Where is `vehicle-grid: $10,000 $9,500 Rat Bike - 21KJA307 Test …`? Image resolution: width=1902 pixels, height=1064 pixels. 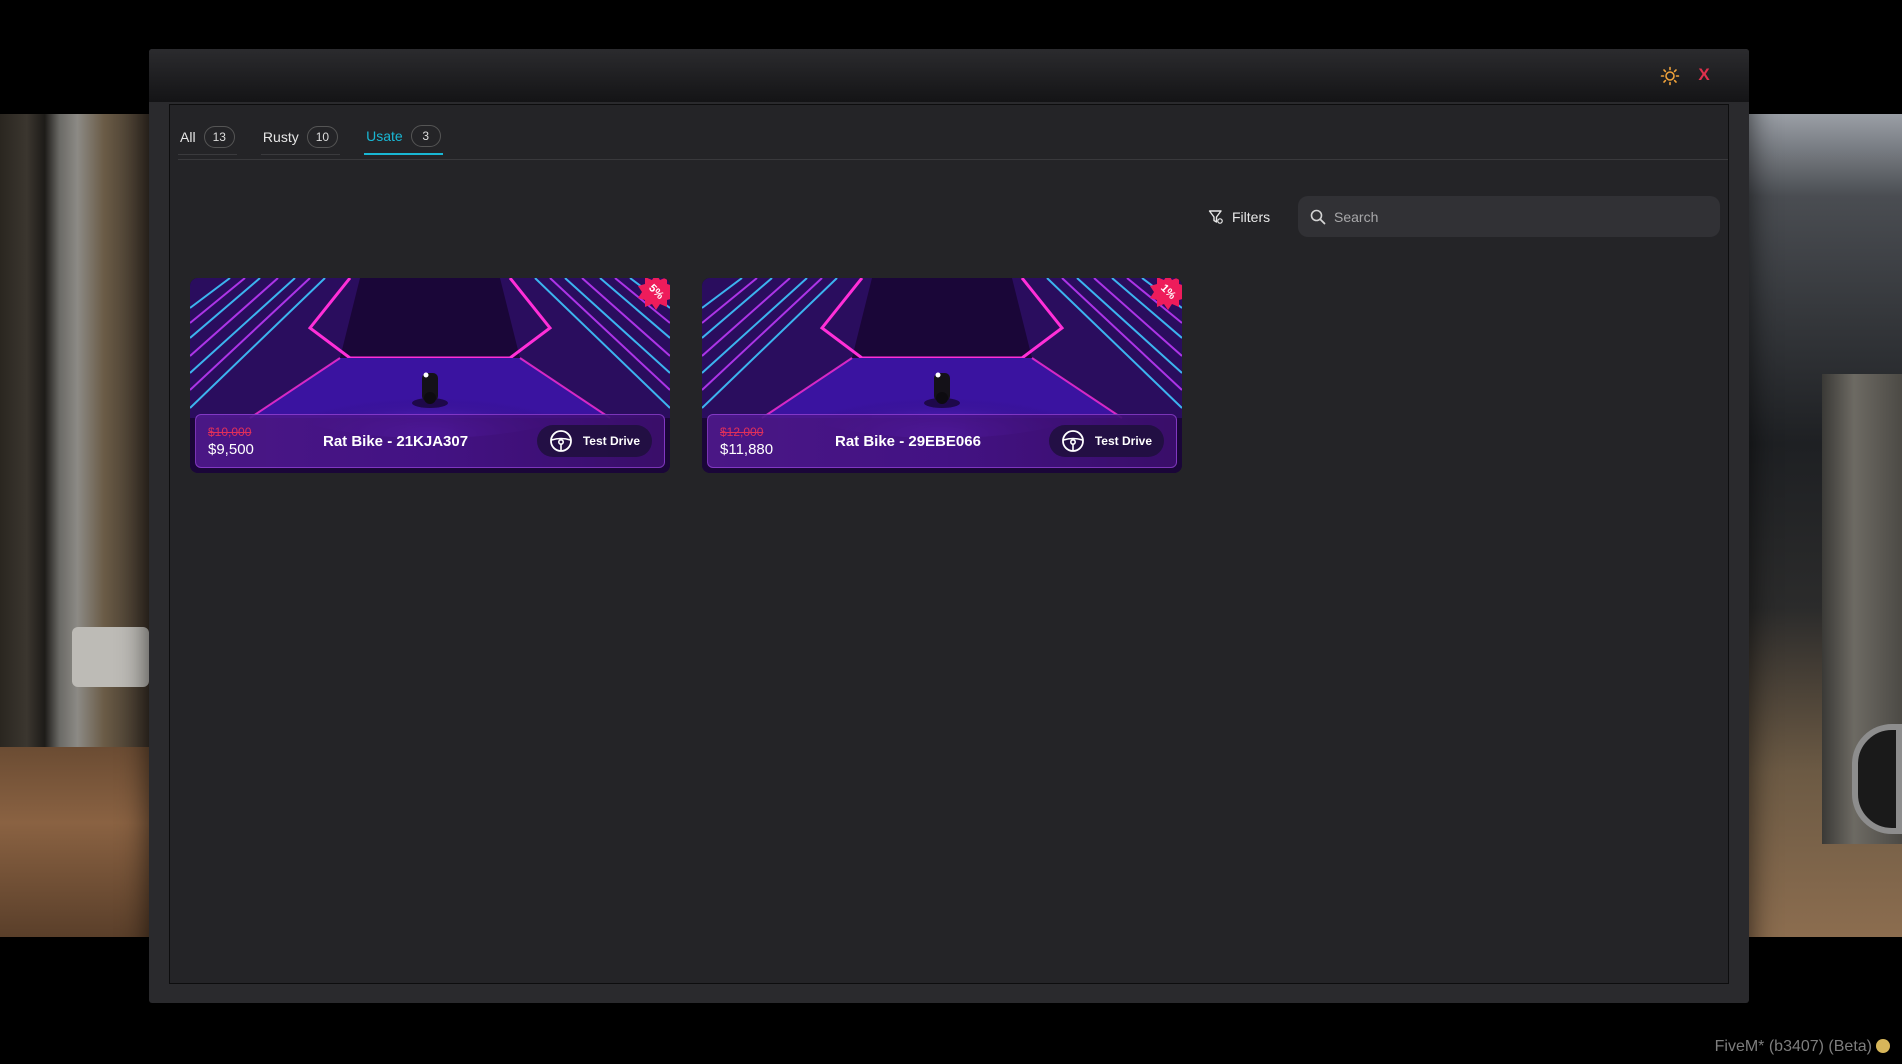
vehicle-grid: $10,000 $9,500 Rat Bike - 21KJA307 Test … is located at coordinates (686, 375).